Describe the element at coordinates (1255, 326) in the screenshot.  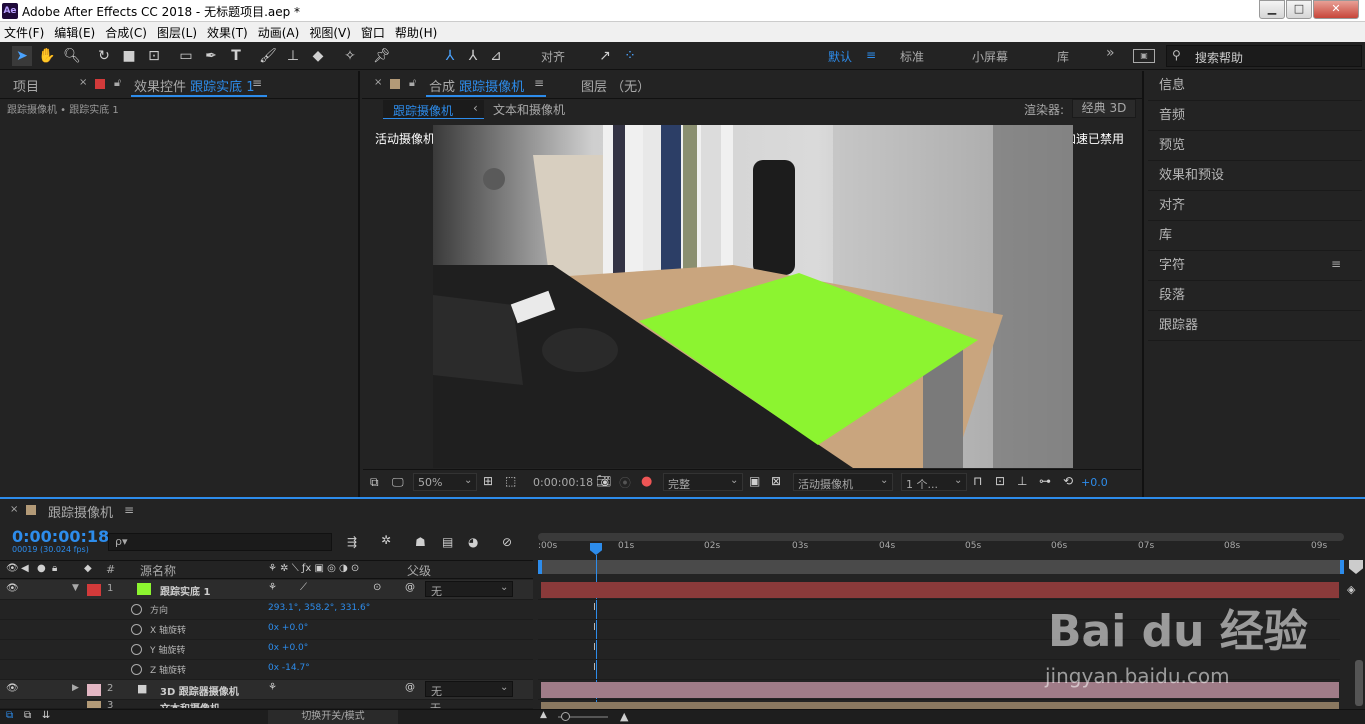
I see `panel-tracker: 跟踪器` at that location.